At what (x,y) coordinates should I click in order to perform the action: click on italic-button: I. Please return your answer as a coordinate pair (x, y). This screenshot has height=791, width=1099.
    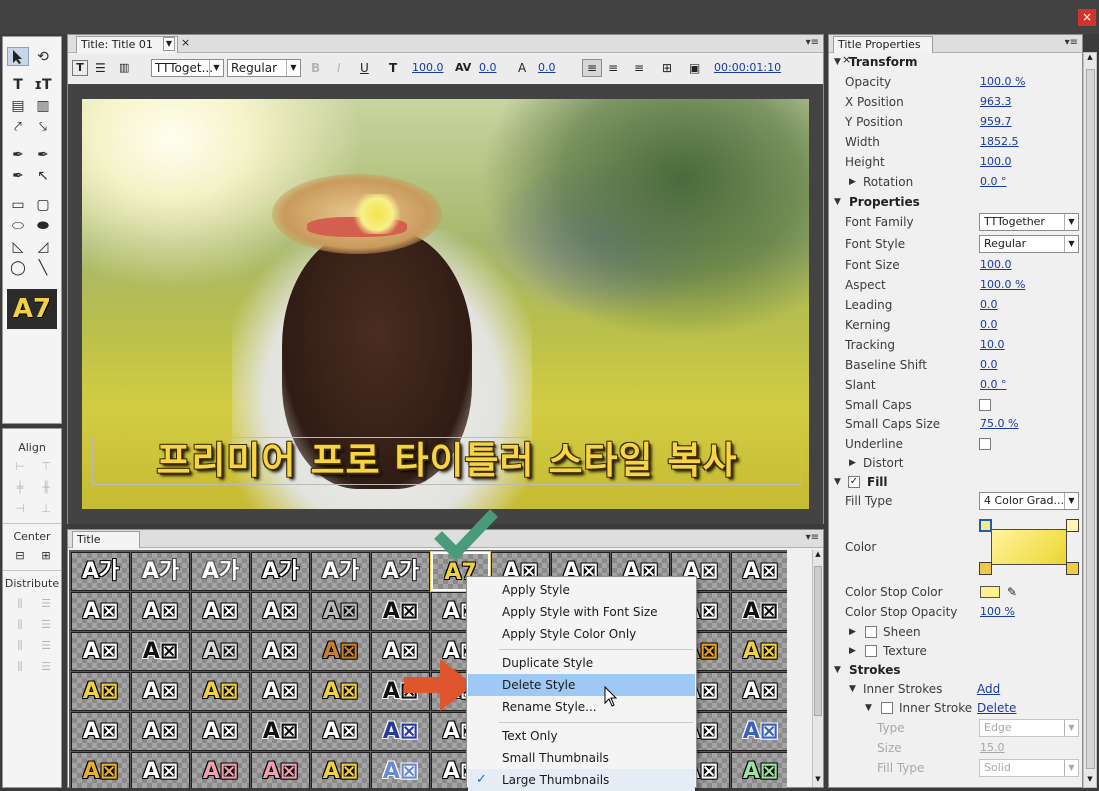
    Looking at the image, I should click on (339, 68).